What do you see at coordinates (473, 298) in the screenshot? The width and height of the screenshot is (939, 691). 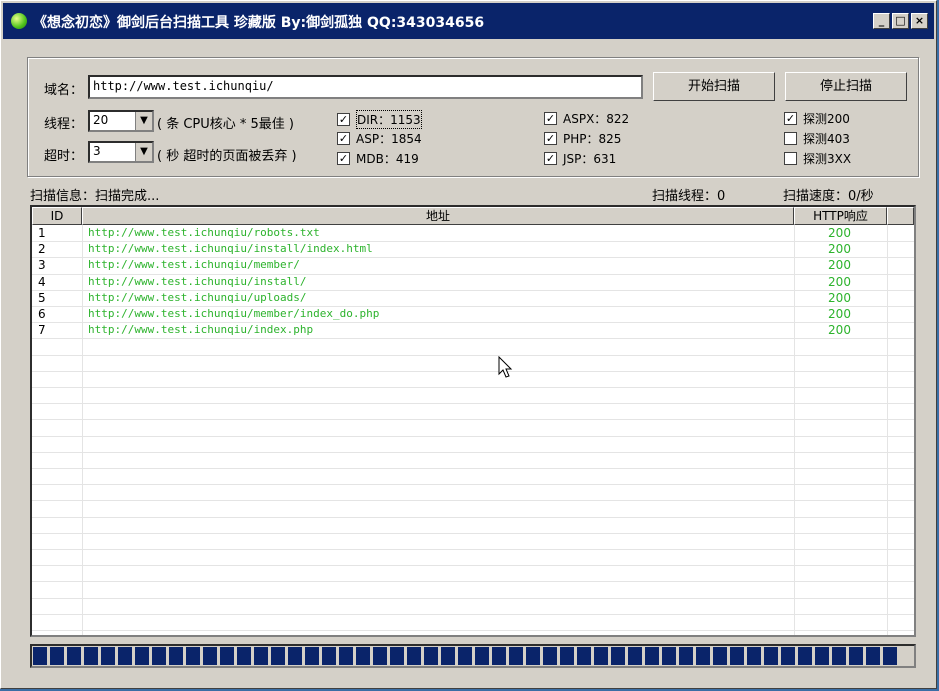 I see `table-row: 5 http://www.test.ichunqiu/uploads/200` at bounding box center [473, 298].